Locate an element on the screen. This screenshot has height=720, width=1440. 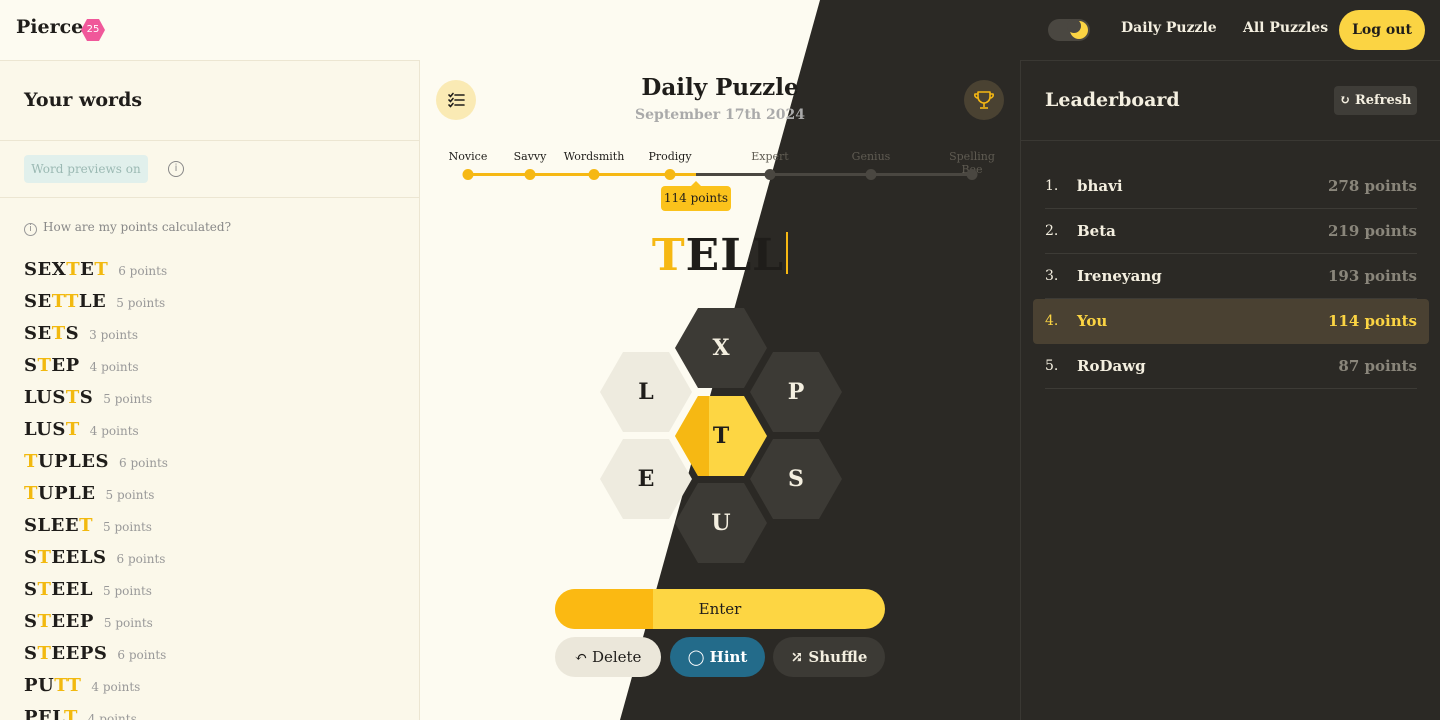
logout-button: Log out is located at coordinates (1382, 30).